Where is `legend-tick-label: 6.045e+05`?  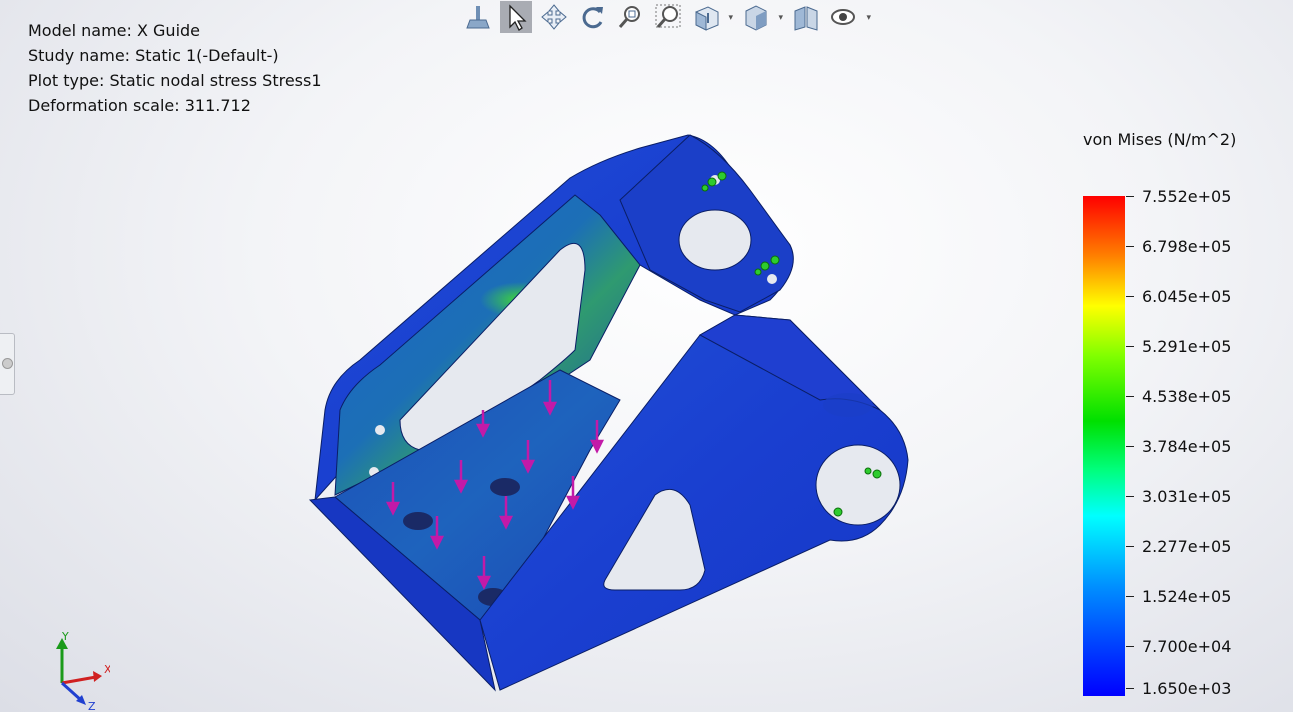
legend-tick-label: 6.045e+05 is located at coordinates (1187, 296).